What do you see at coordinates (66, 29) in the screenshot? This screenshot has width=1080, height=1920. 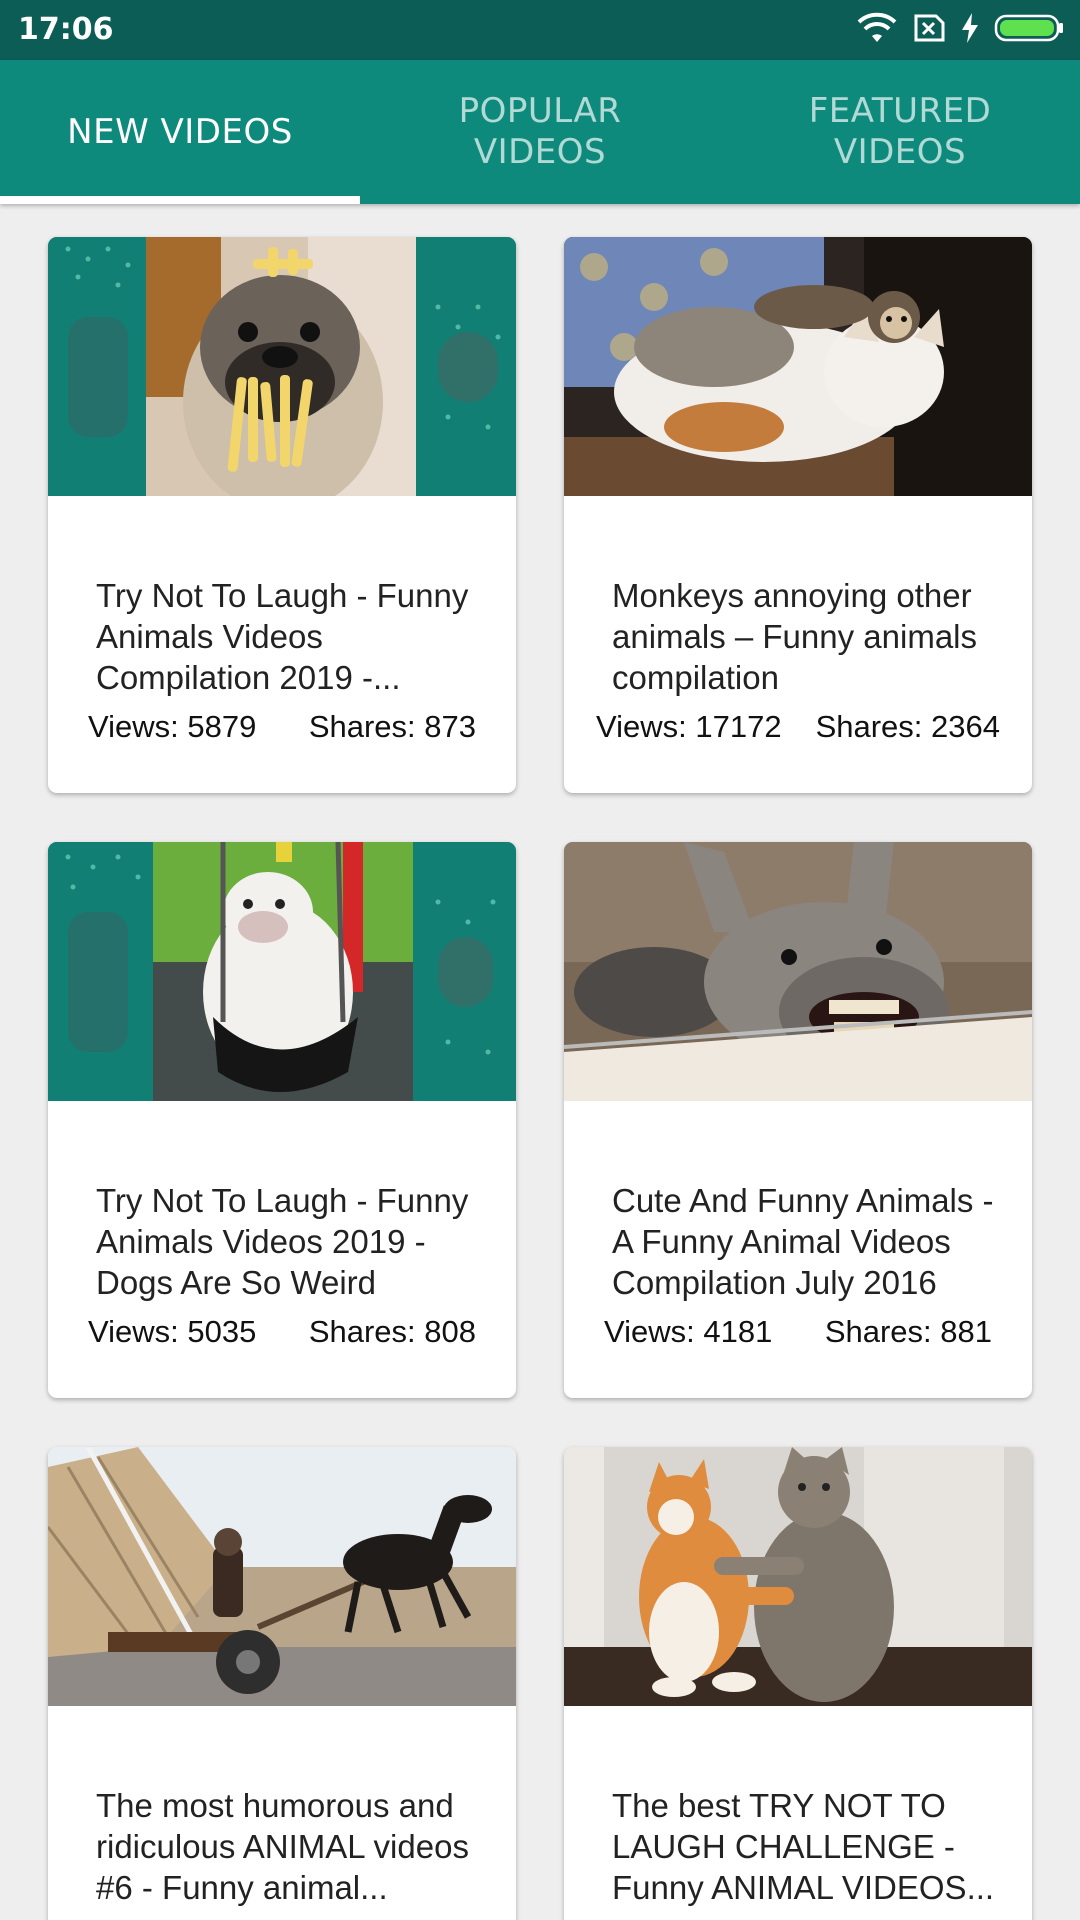 I see `status-time: 17:06` at bounding box center [66, 29].